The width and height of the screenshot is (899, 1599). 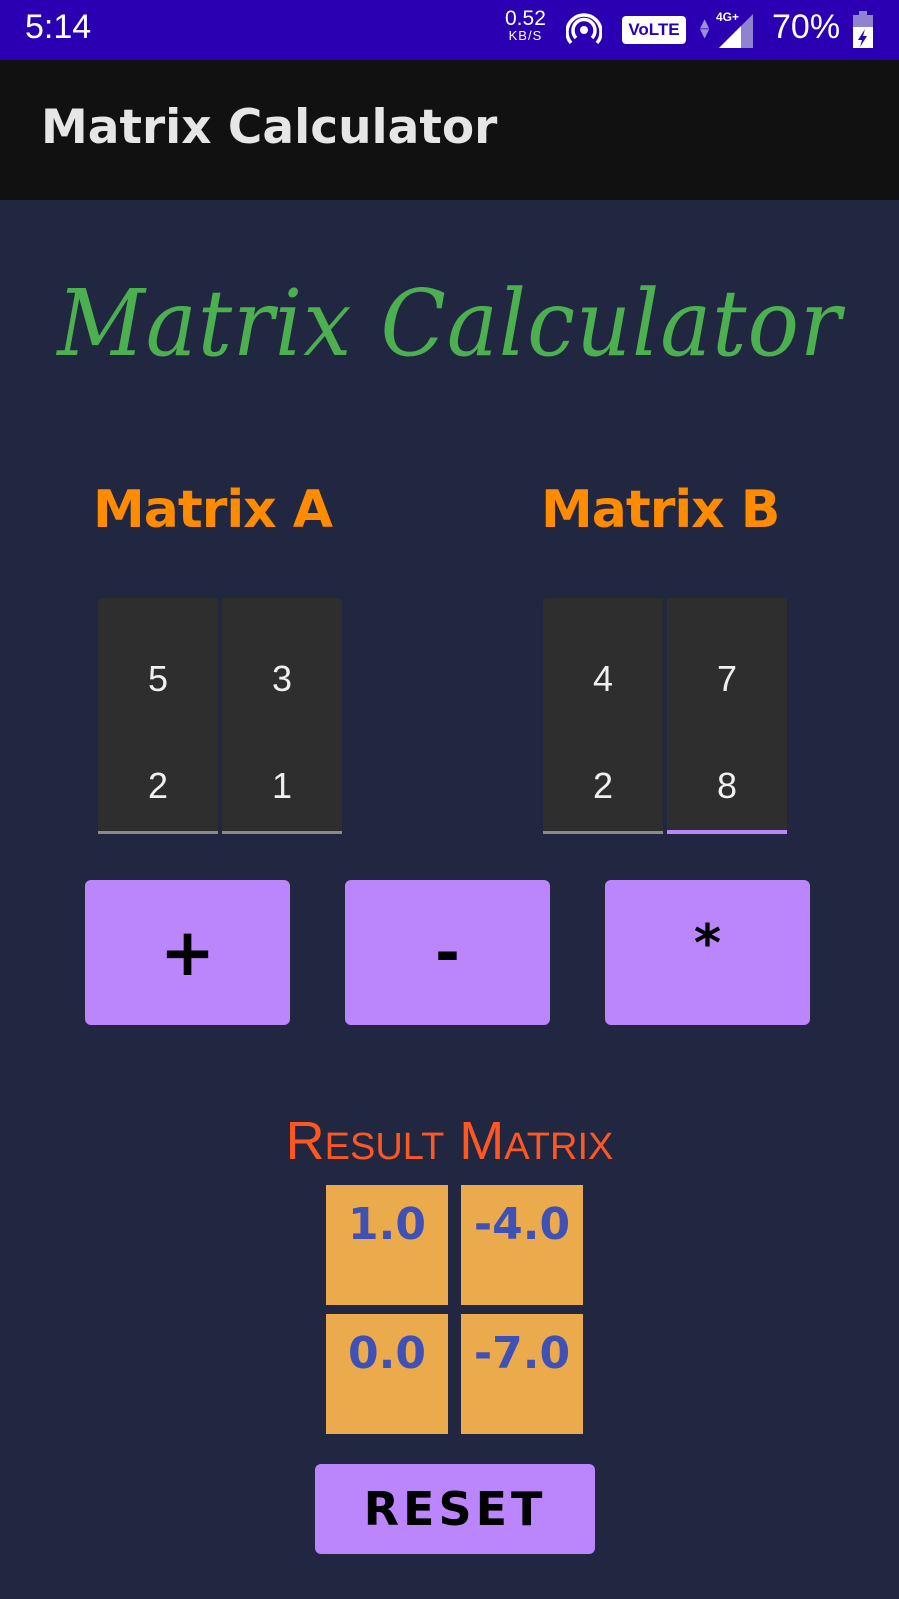 What do you see at coordinates (654, 30) in the screenshot?
I see `volte-badge: VoLTE` at bounding box center [654, 30].